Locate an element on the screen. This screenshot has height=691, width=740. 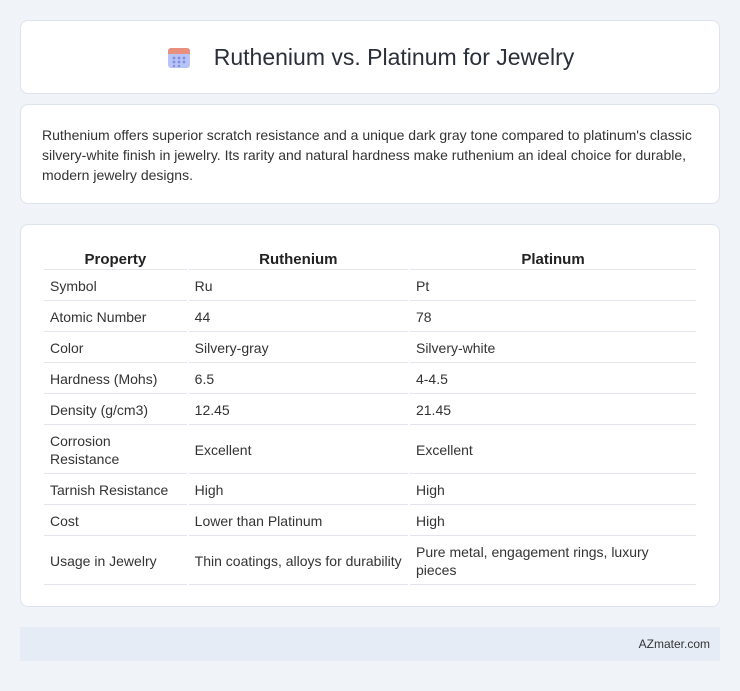
ruthenium-cell: Excellent is located at coordinates (298, 450).